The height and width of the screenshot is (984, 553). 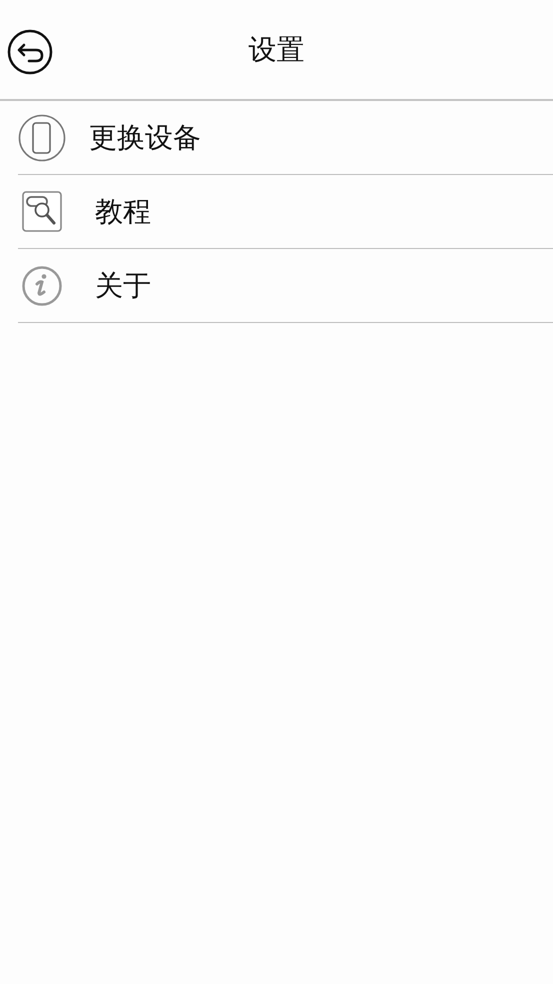 What do you see at coordinates (285, 138) in the screenshot?
I see `menu-item: 更换设备` at bounding box center [285, 138].